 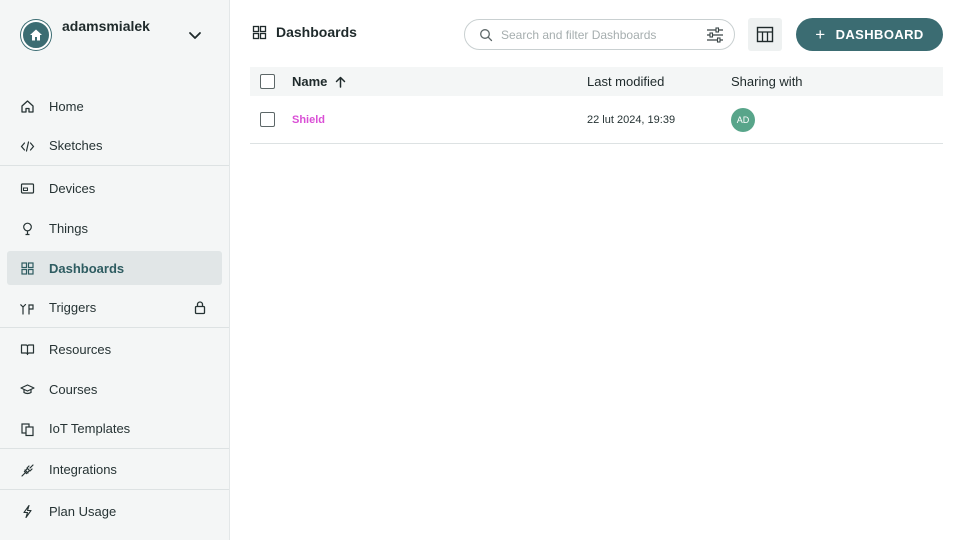 I want to click on sidebar-item-label: Devices, so click(x=72, y=188).